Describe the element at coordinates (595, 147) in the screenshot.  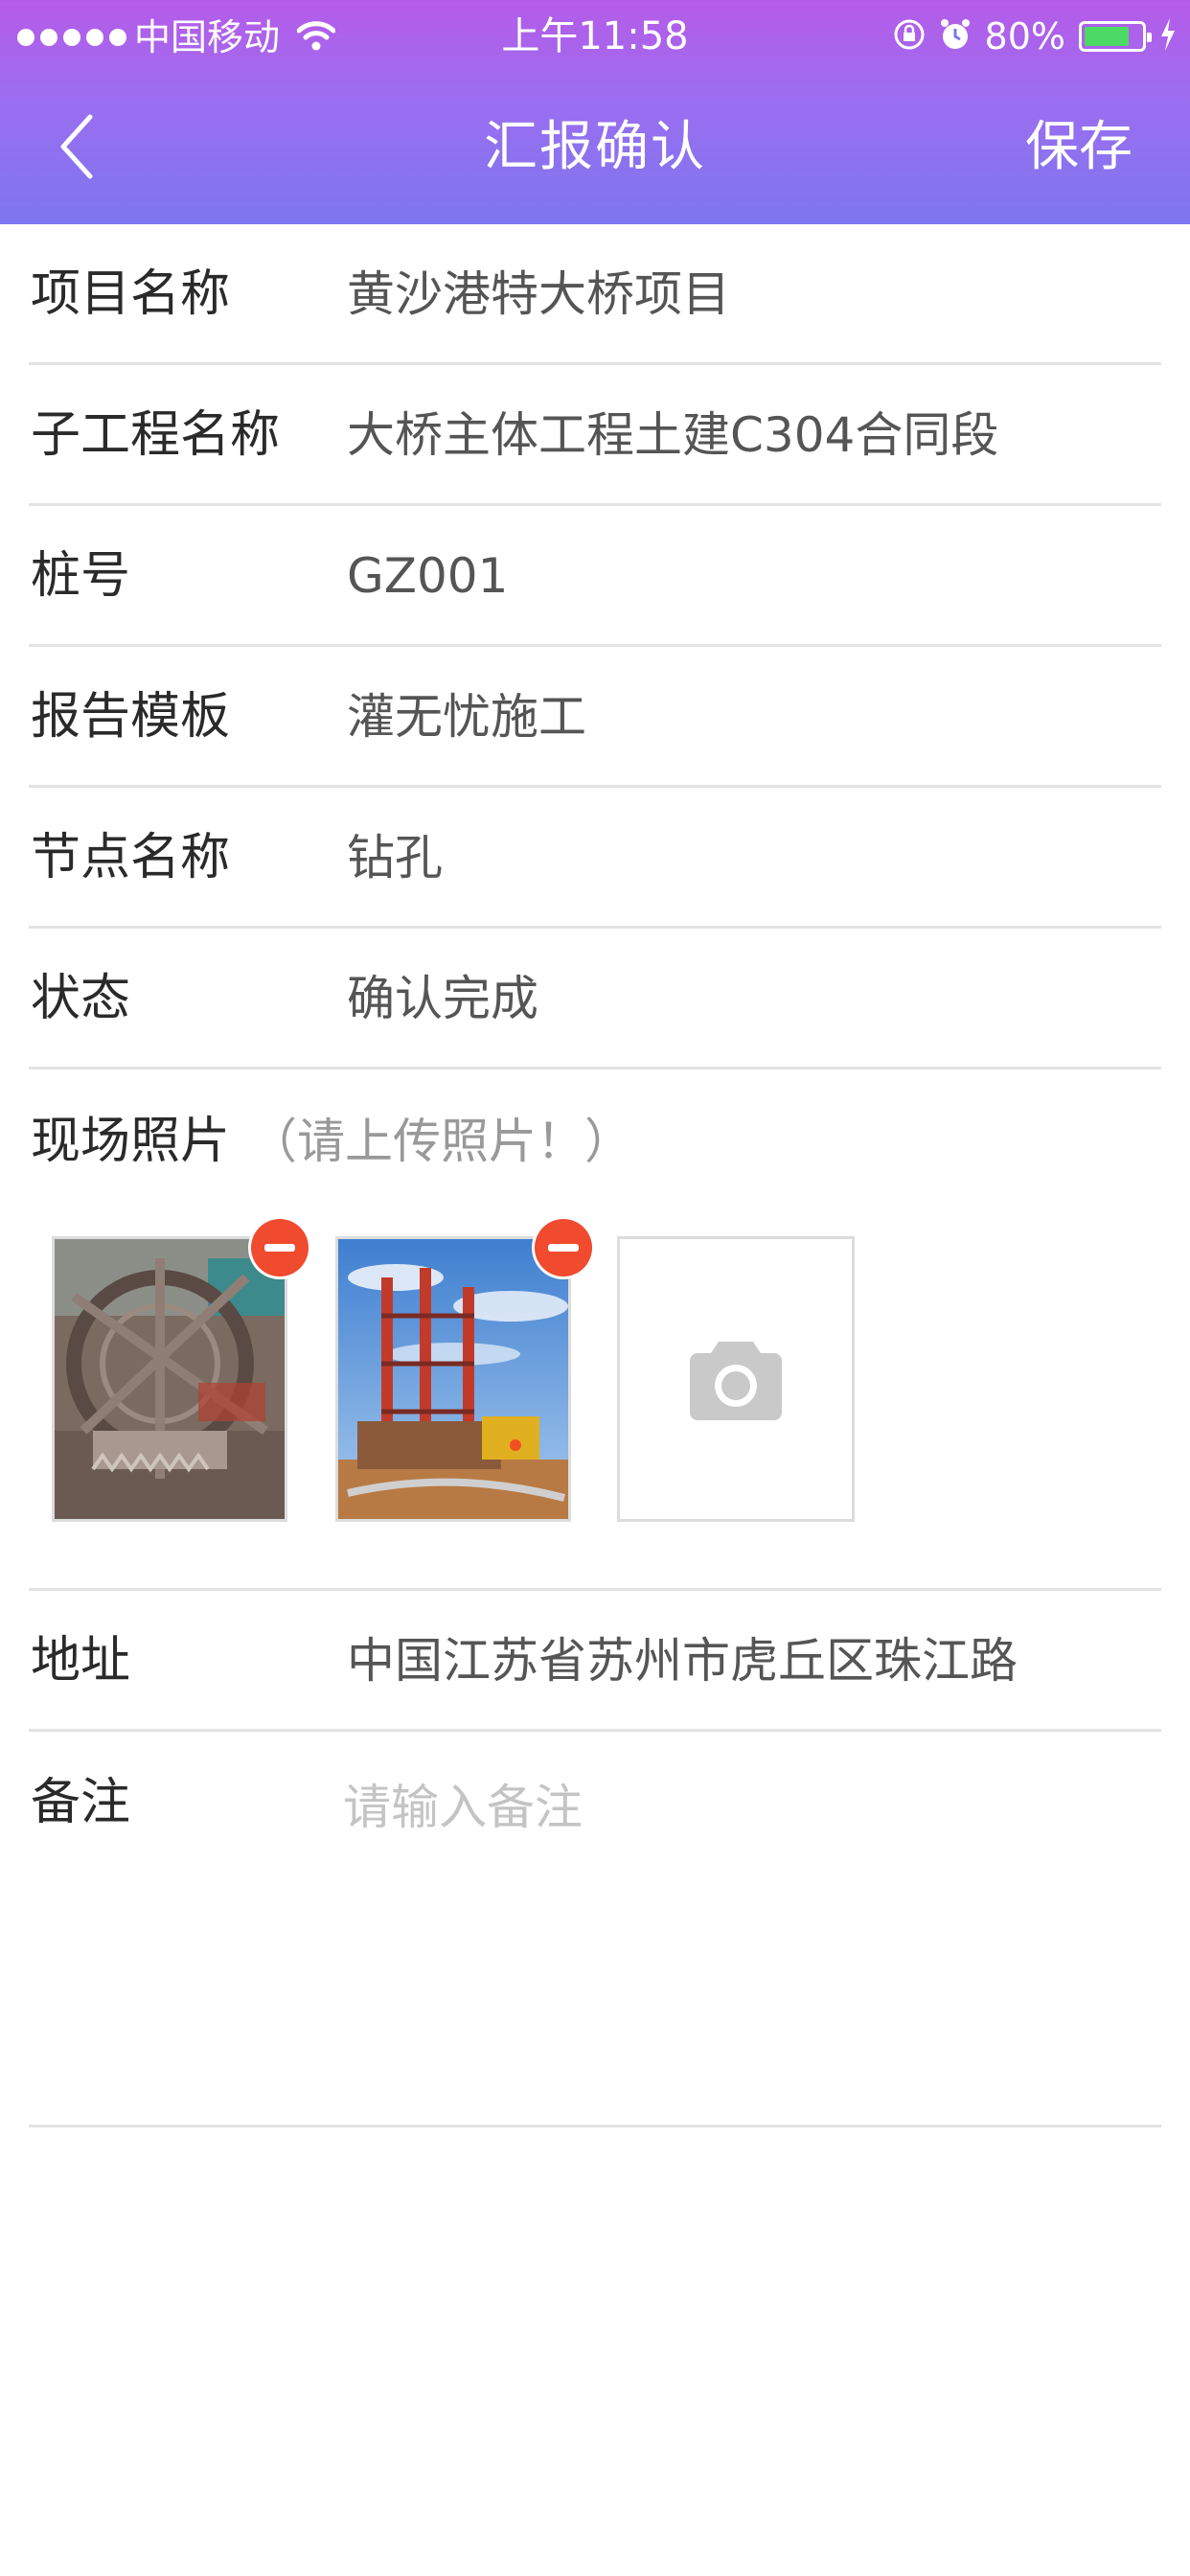
I see `page-title: 汇报确认` at that location.